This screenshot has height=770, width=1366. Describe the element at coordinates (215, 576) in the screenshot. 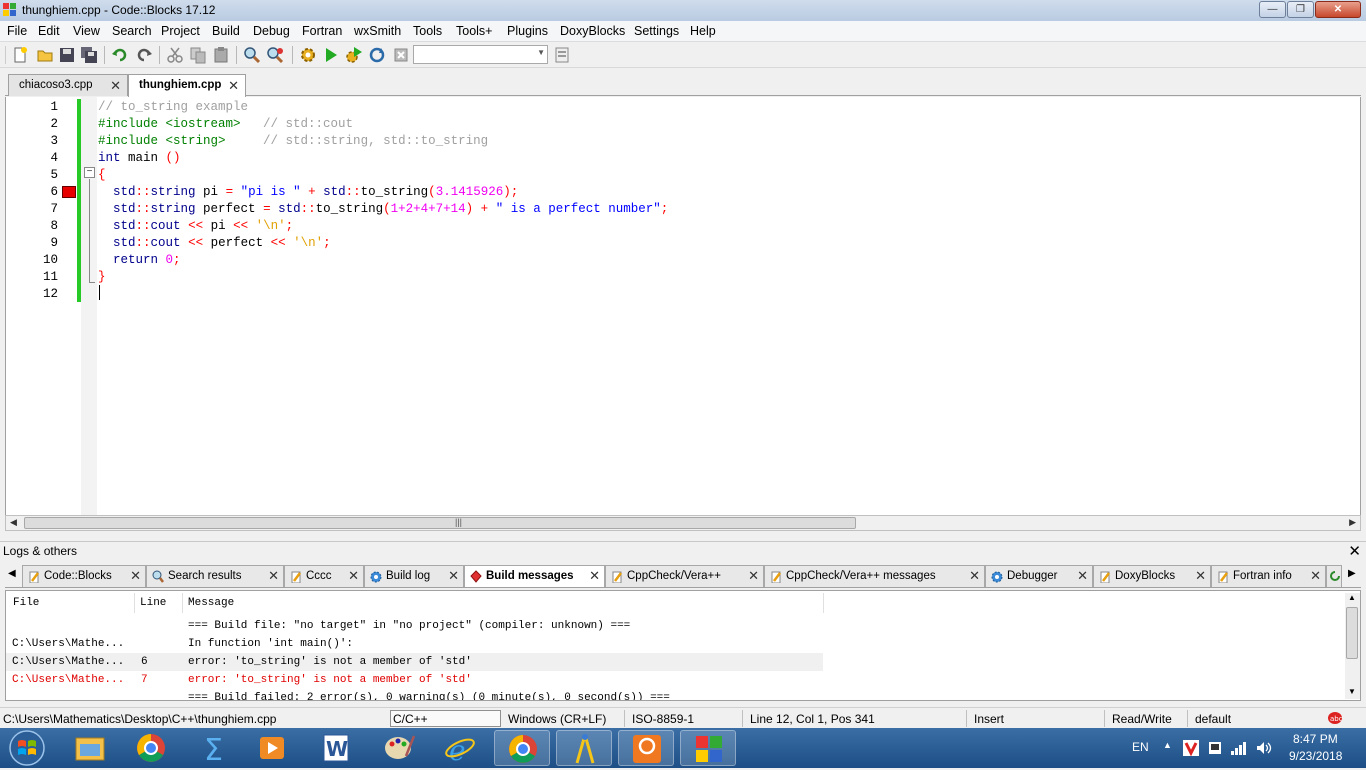

I see `log-tab-search-results: Search results ✕` at that location.